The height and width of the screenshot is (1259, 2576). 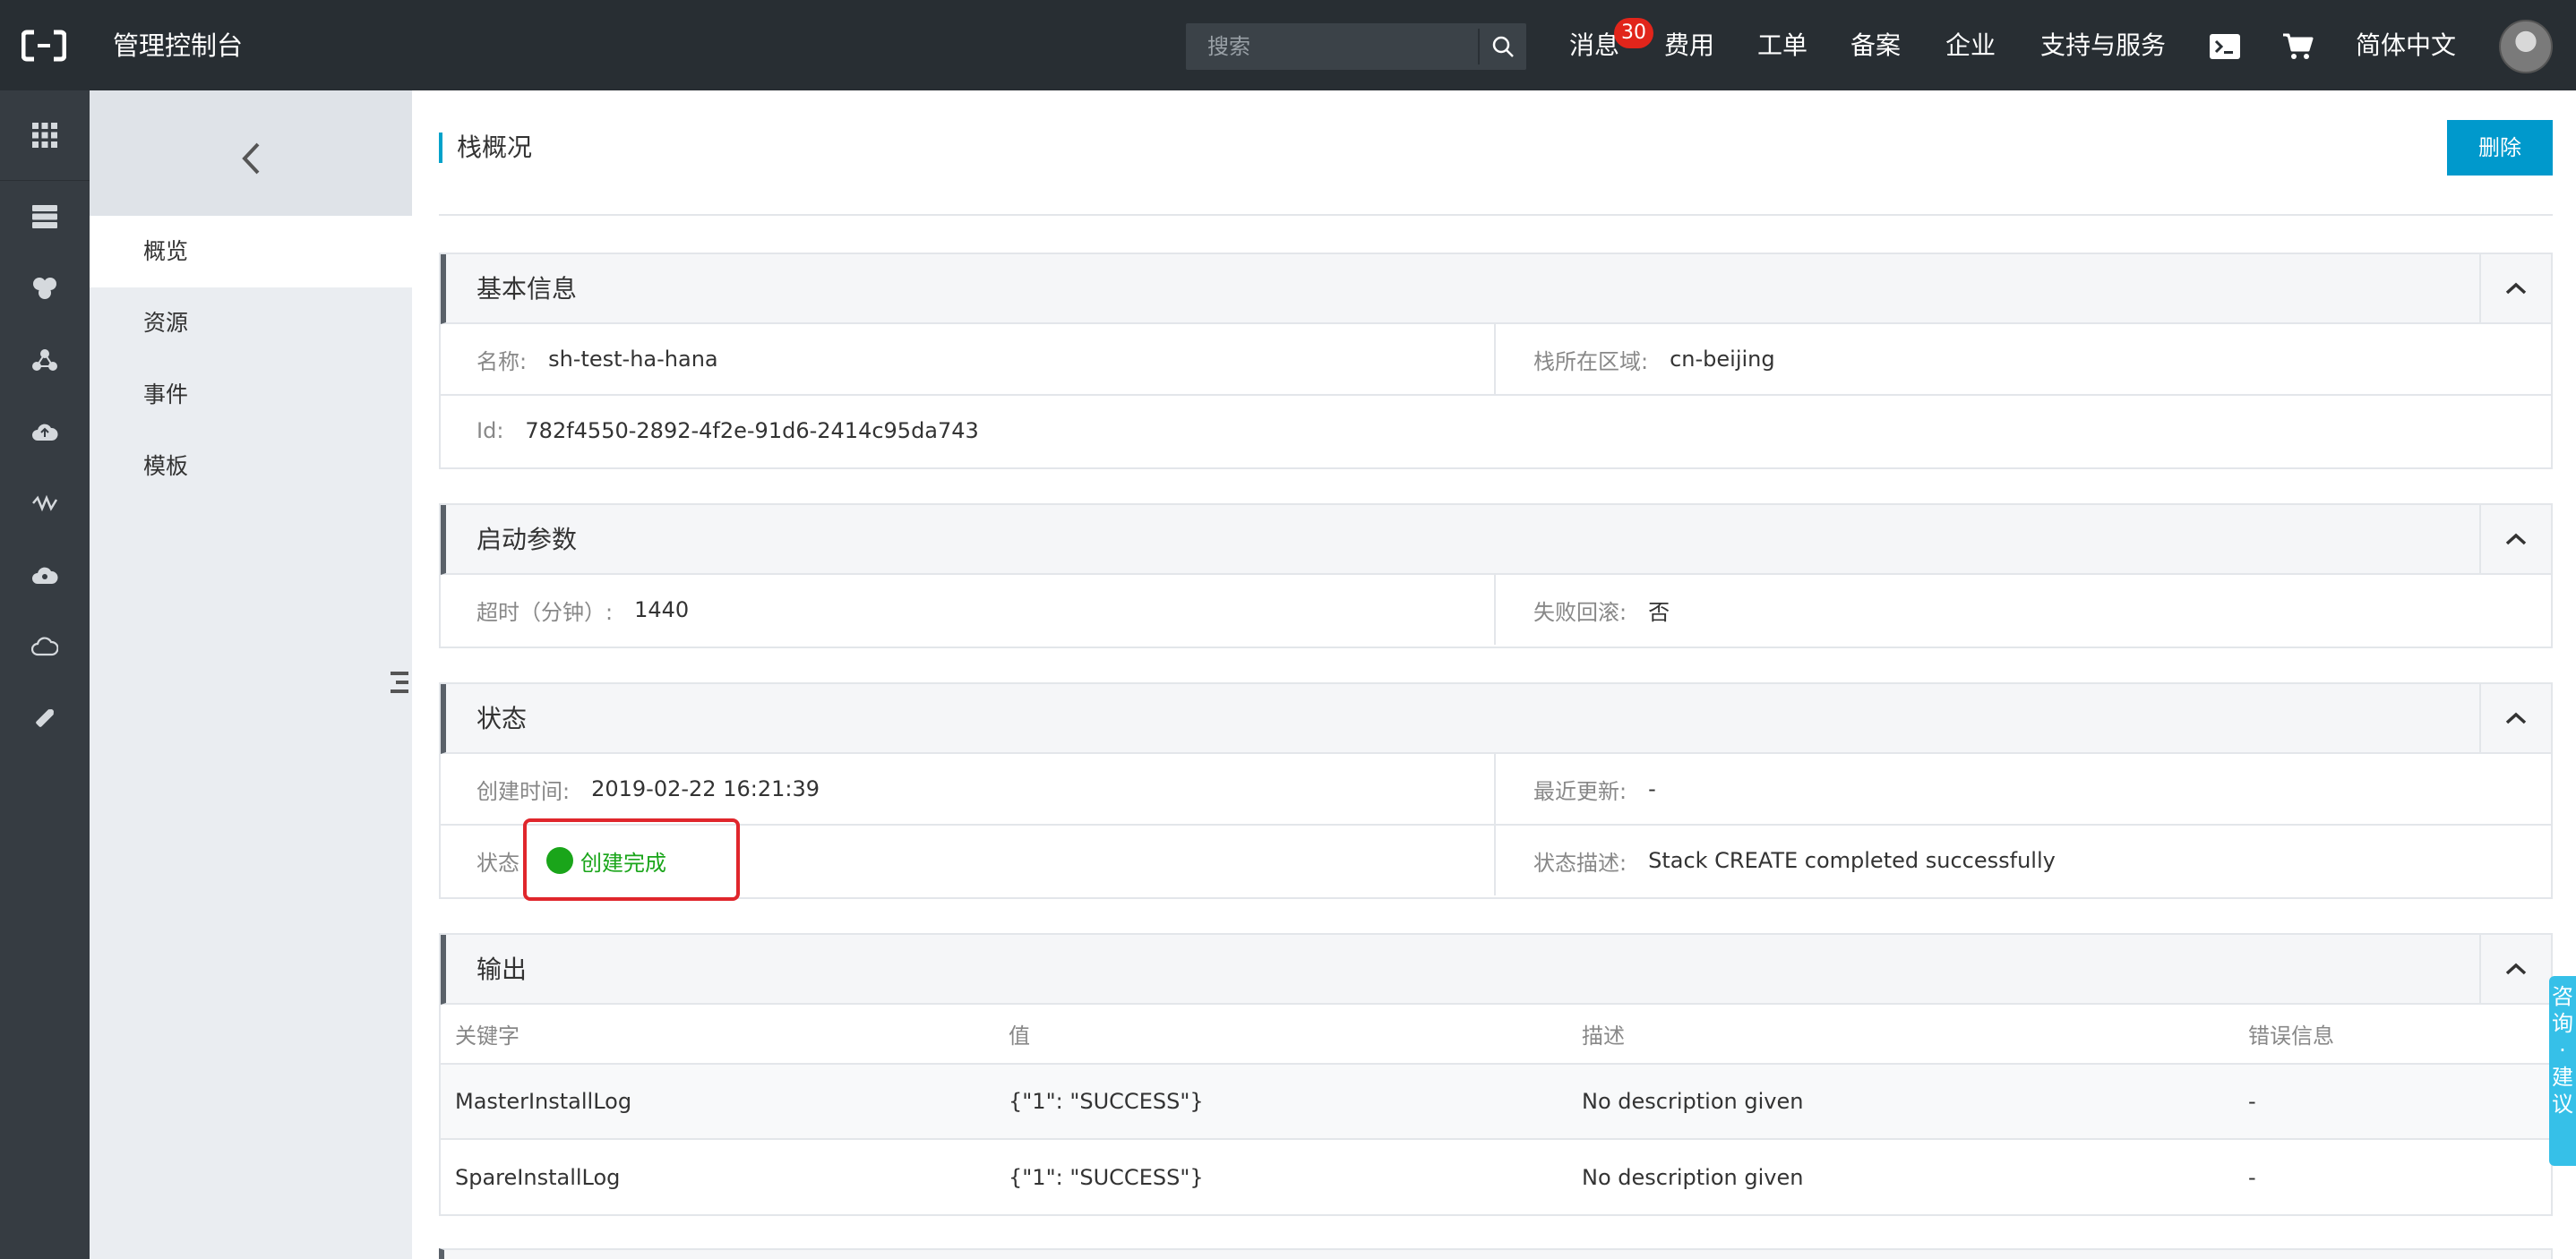 What do you see at coordinates (1280, 1035) in the screenshot?
I see `column-header: 值` at bounding box center [1280, 1035].